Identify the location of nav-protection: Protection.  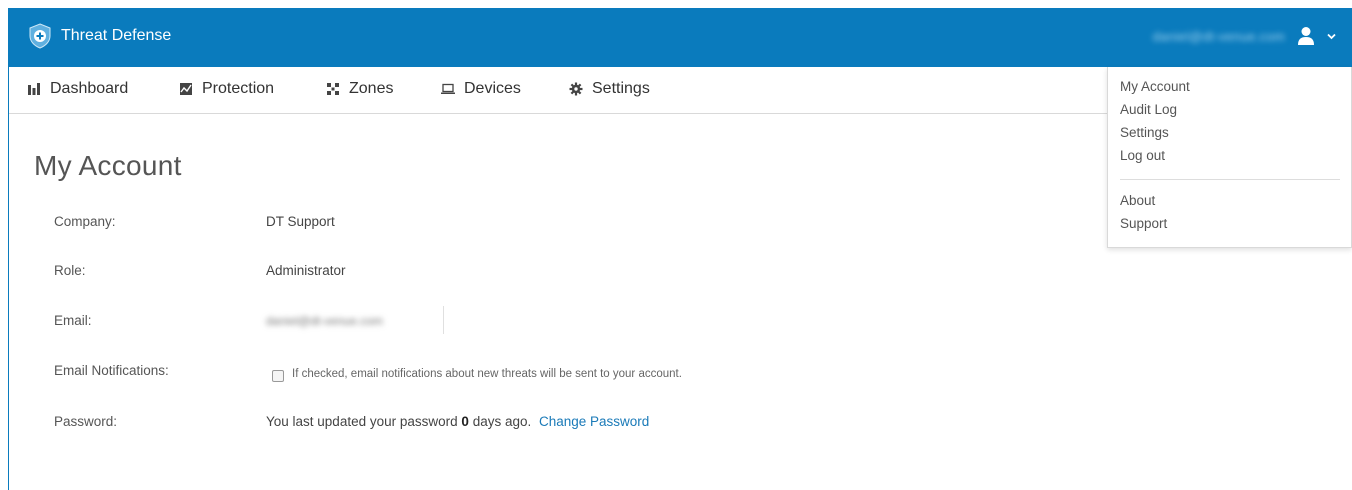
(226, 89).